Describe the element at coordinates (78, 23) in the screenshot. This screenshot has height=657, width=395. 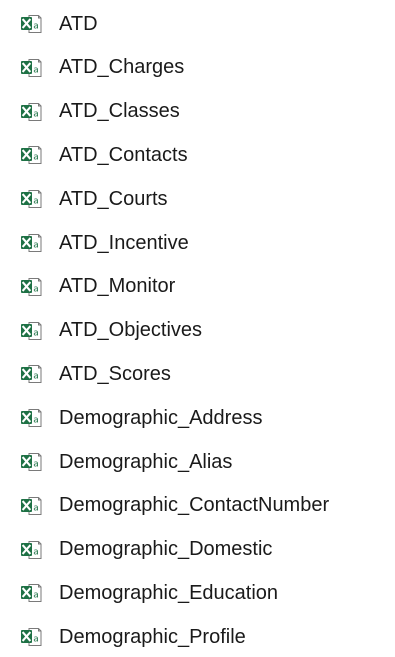
I see `file-name: ATD` at that location.